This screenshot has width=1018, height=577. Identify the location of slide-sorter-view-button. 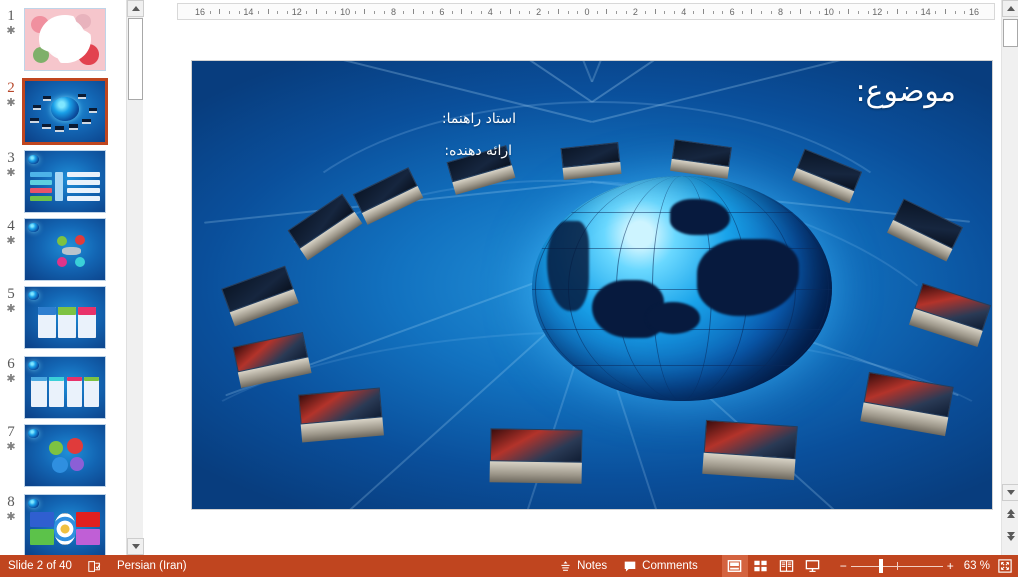
(761, 566).